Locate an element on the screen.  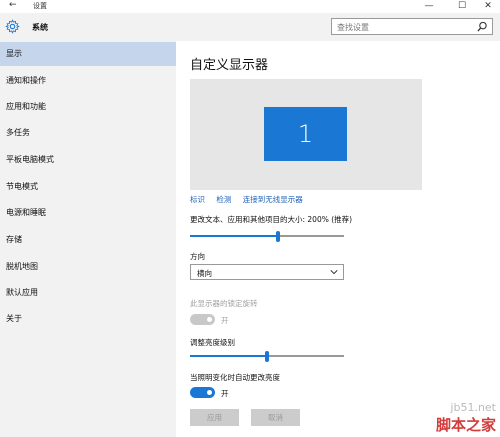
sidebar-item-notifications: 通知和操作 is located at coordinates (88, 81).